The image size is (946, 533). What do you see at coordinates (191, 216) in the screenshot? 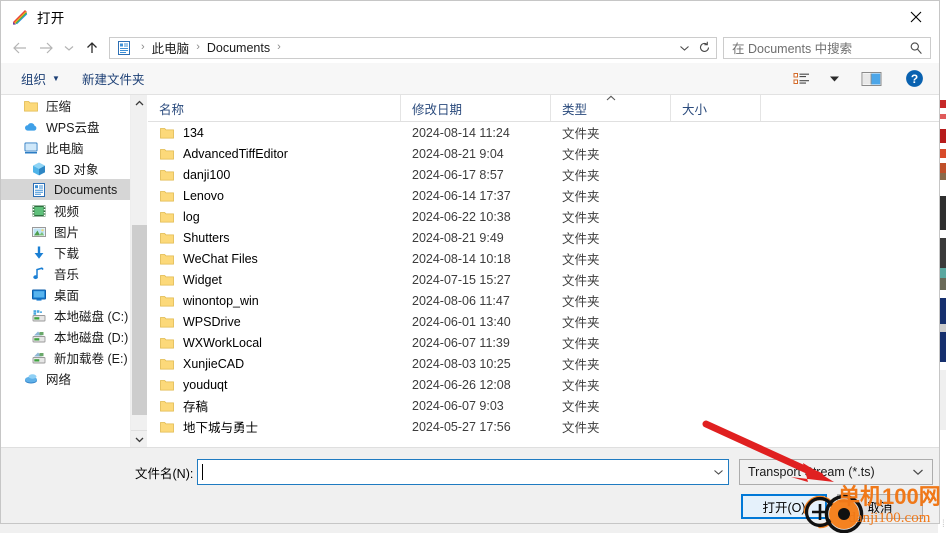
I see `file-name: log` at bounding box center [191, 216].